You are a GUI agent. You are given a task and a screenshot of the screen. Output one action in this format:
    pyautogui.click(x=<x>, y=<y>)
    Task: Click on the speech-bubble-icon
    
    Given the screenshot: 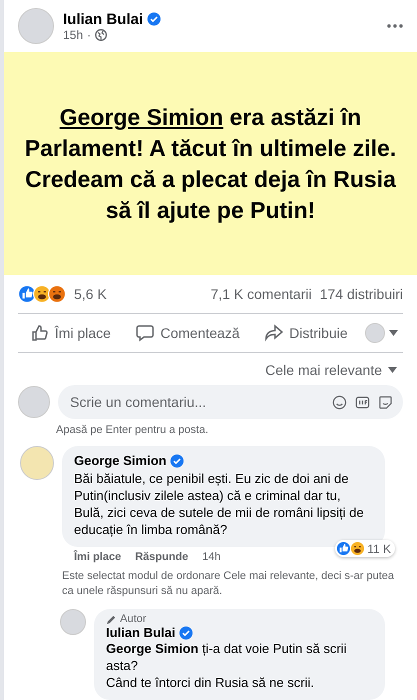 What is the action you would take?
    pyautogui.click(x=145, y=333)
    